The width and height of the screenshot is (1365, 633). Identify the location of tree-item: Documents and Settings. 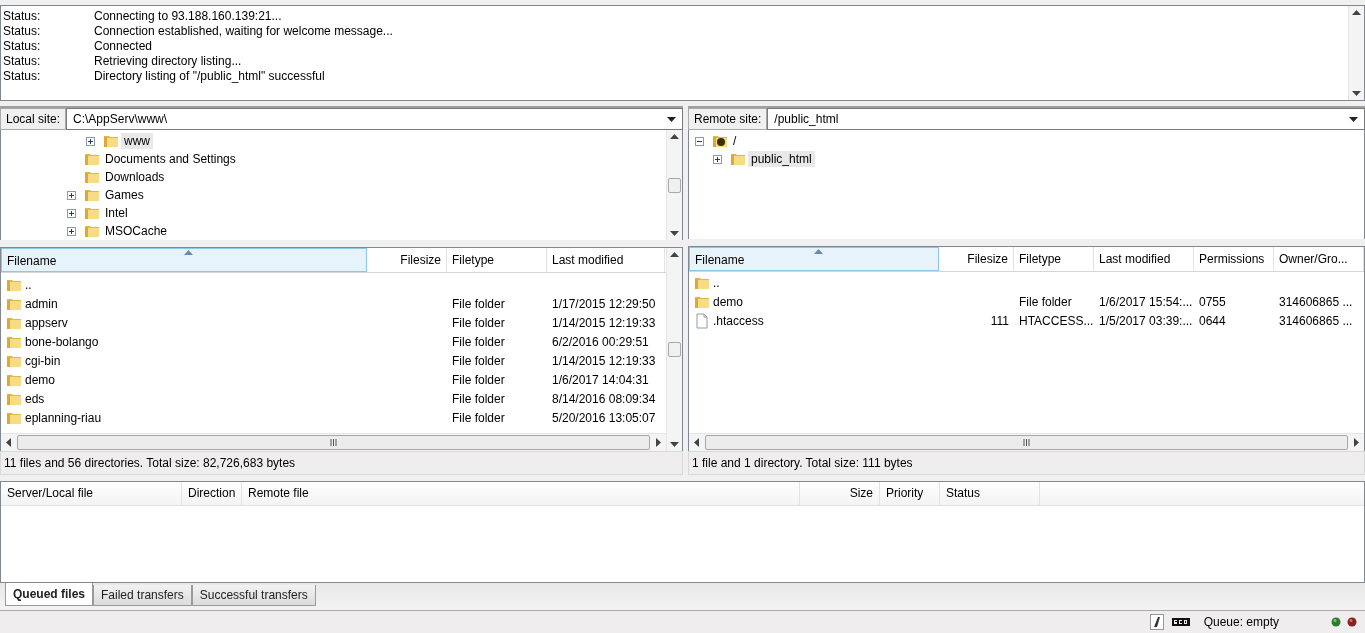
(170, 159).